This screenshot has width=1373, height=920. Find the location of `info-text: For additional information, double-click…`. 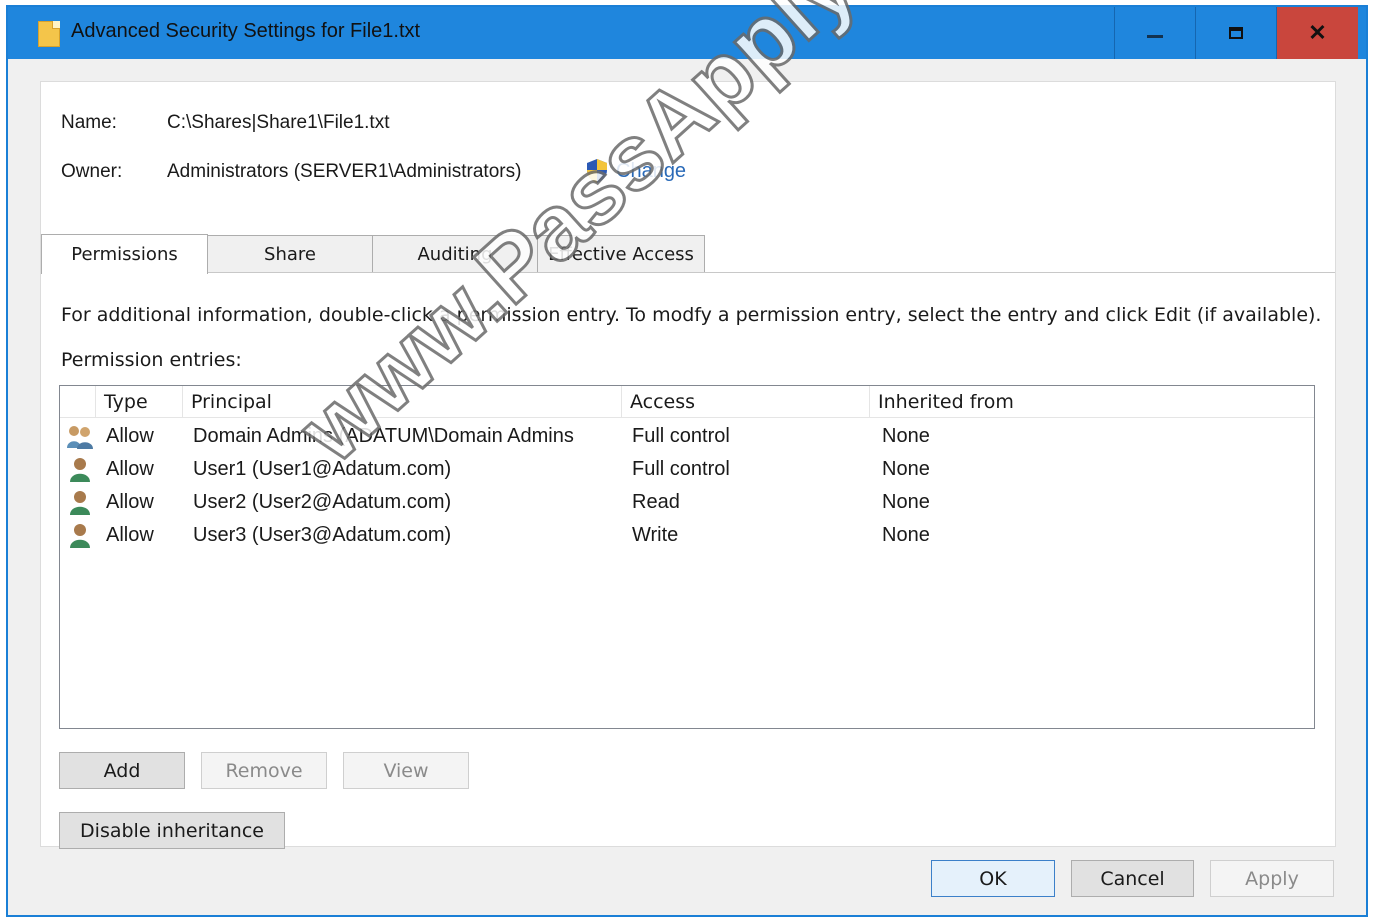

info-text: For additional information, double-click… is located at coordinates (691, 315).